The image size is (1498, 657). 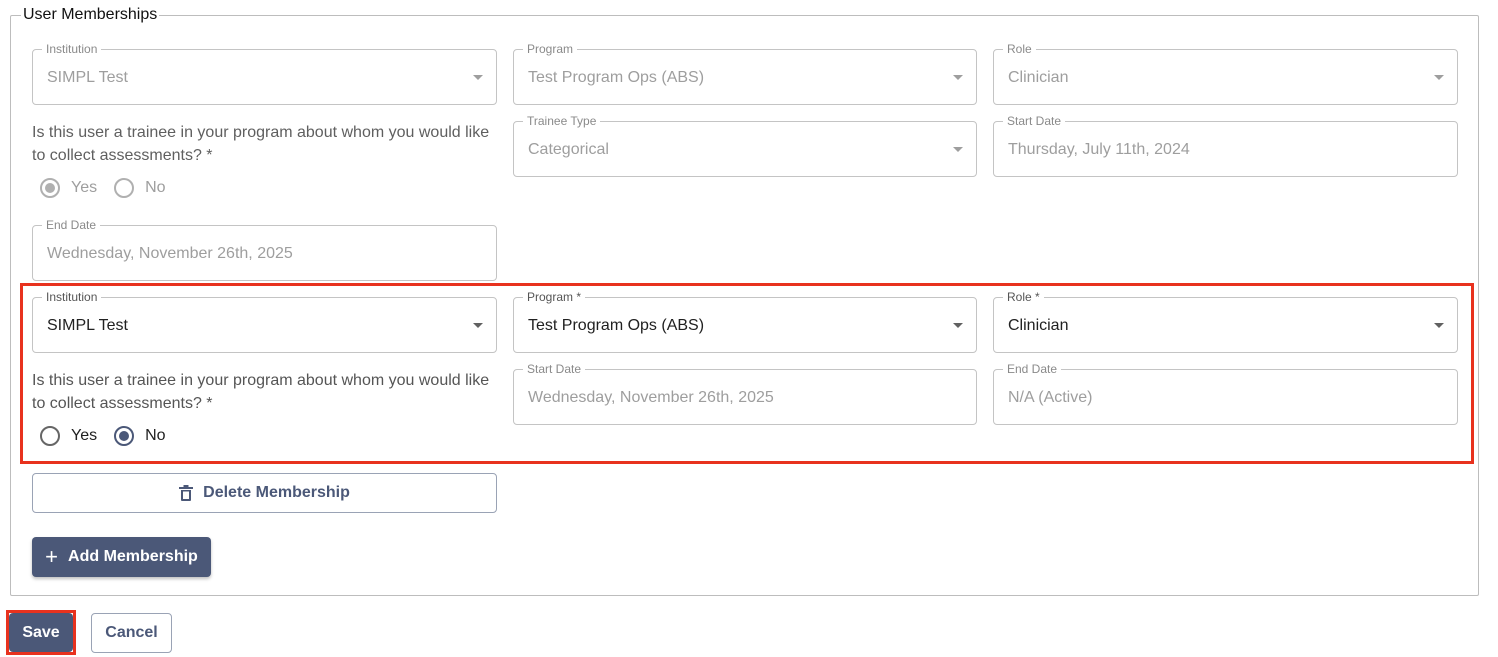 I want to click on save-label: Save, so click(x=41, y=632).